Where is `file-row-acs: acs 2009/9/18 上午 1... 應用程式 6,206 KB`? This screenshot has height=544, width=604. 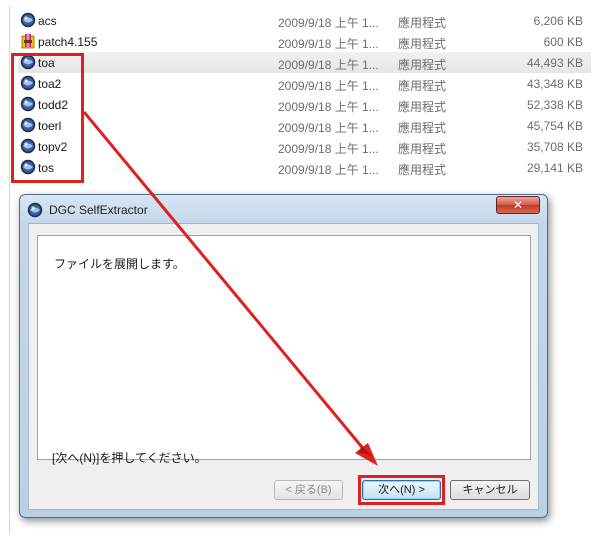 file-row-acs: acs 2009/9/18 上午 1... 應用程式 6,206 KB is located at coordinates (304, 20).